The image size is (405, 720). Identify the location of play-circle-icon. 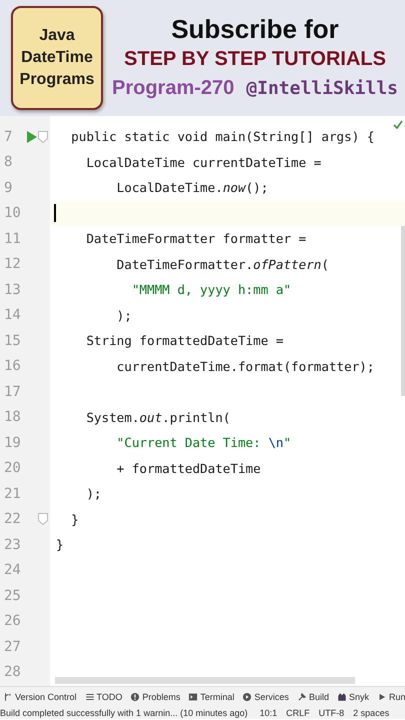
(247, 697).